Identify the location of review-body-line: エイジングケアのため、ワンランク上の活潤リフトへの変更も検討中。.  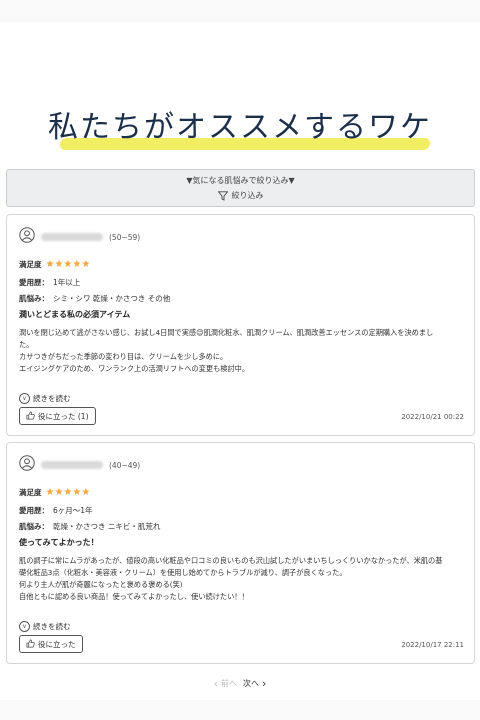
(134, 368).